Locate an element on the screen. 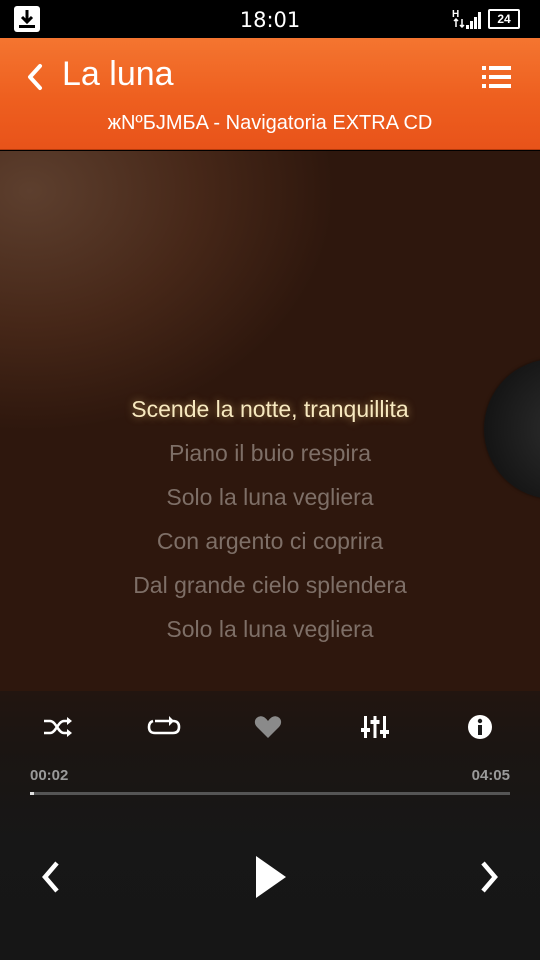  status-bar: 18:01 H 24 is located at coordinates (270, 19).